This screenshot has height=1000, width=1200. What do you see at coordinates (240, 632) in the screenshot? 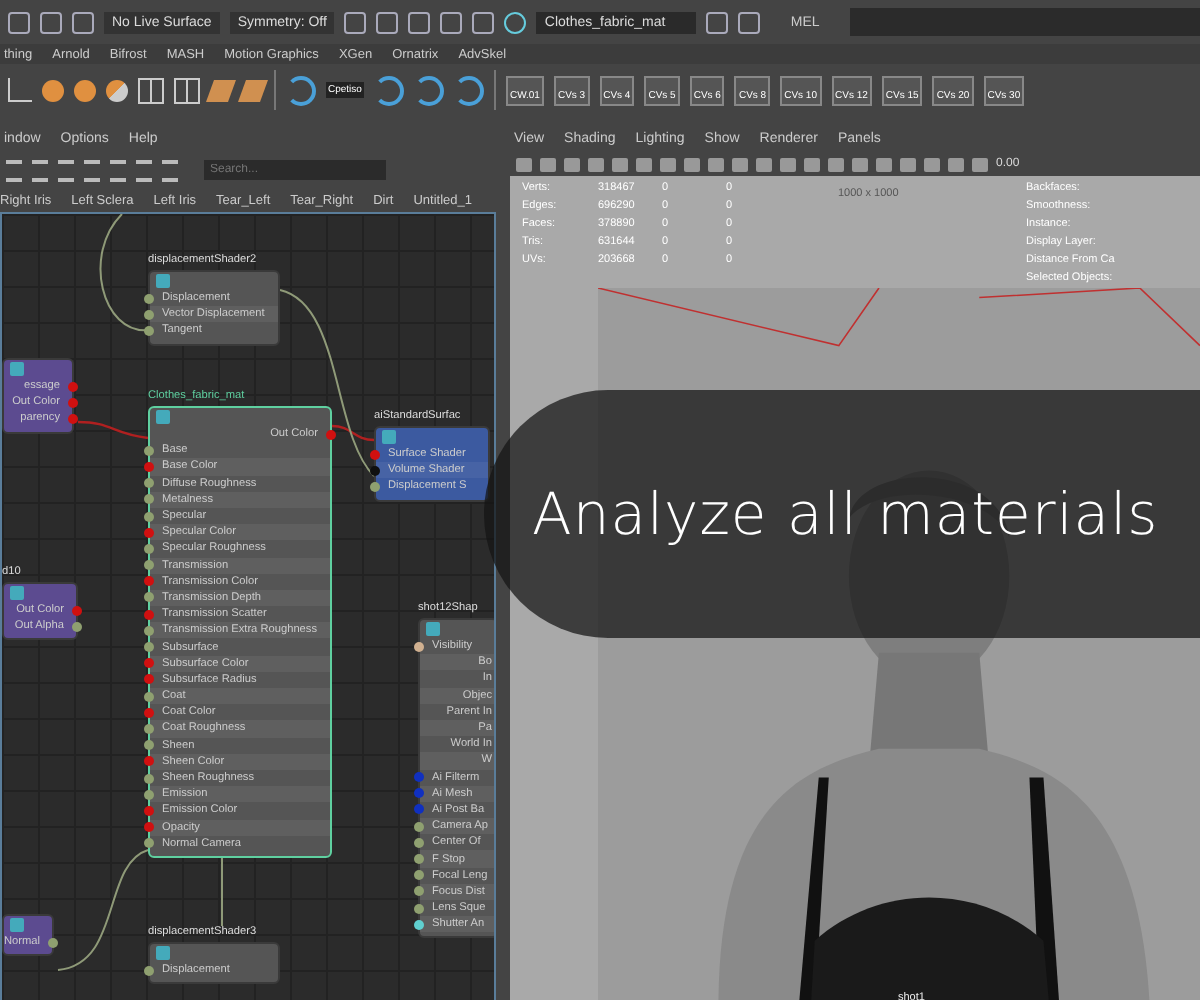
I see `shader-node` at bounding box center [240, 632].